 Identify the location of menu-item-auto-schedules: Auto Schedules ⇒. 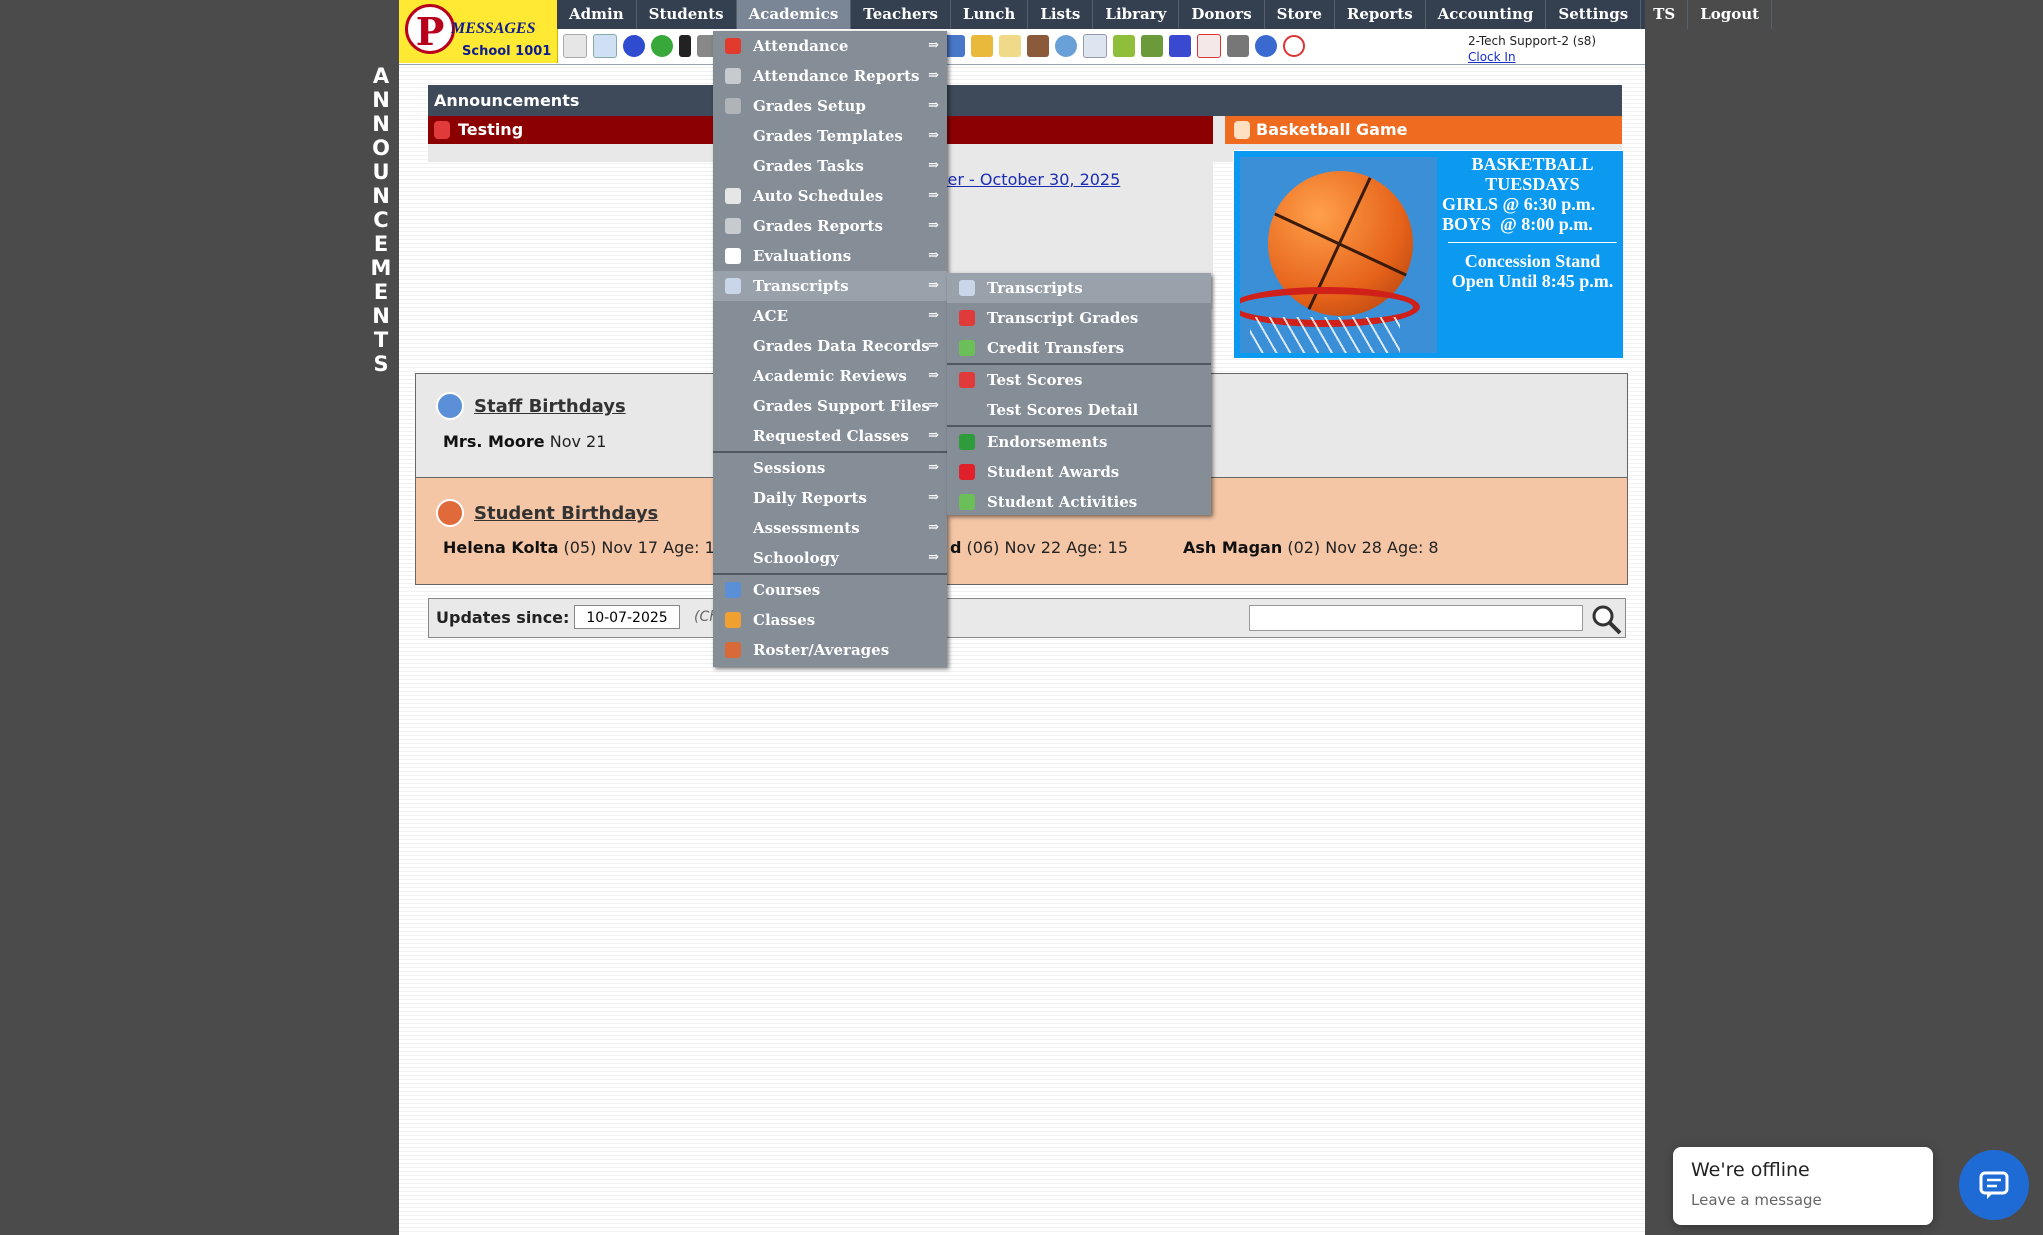
(830, 196).